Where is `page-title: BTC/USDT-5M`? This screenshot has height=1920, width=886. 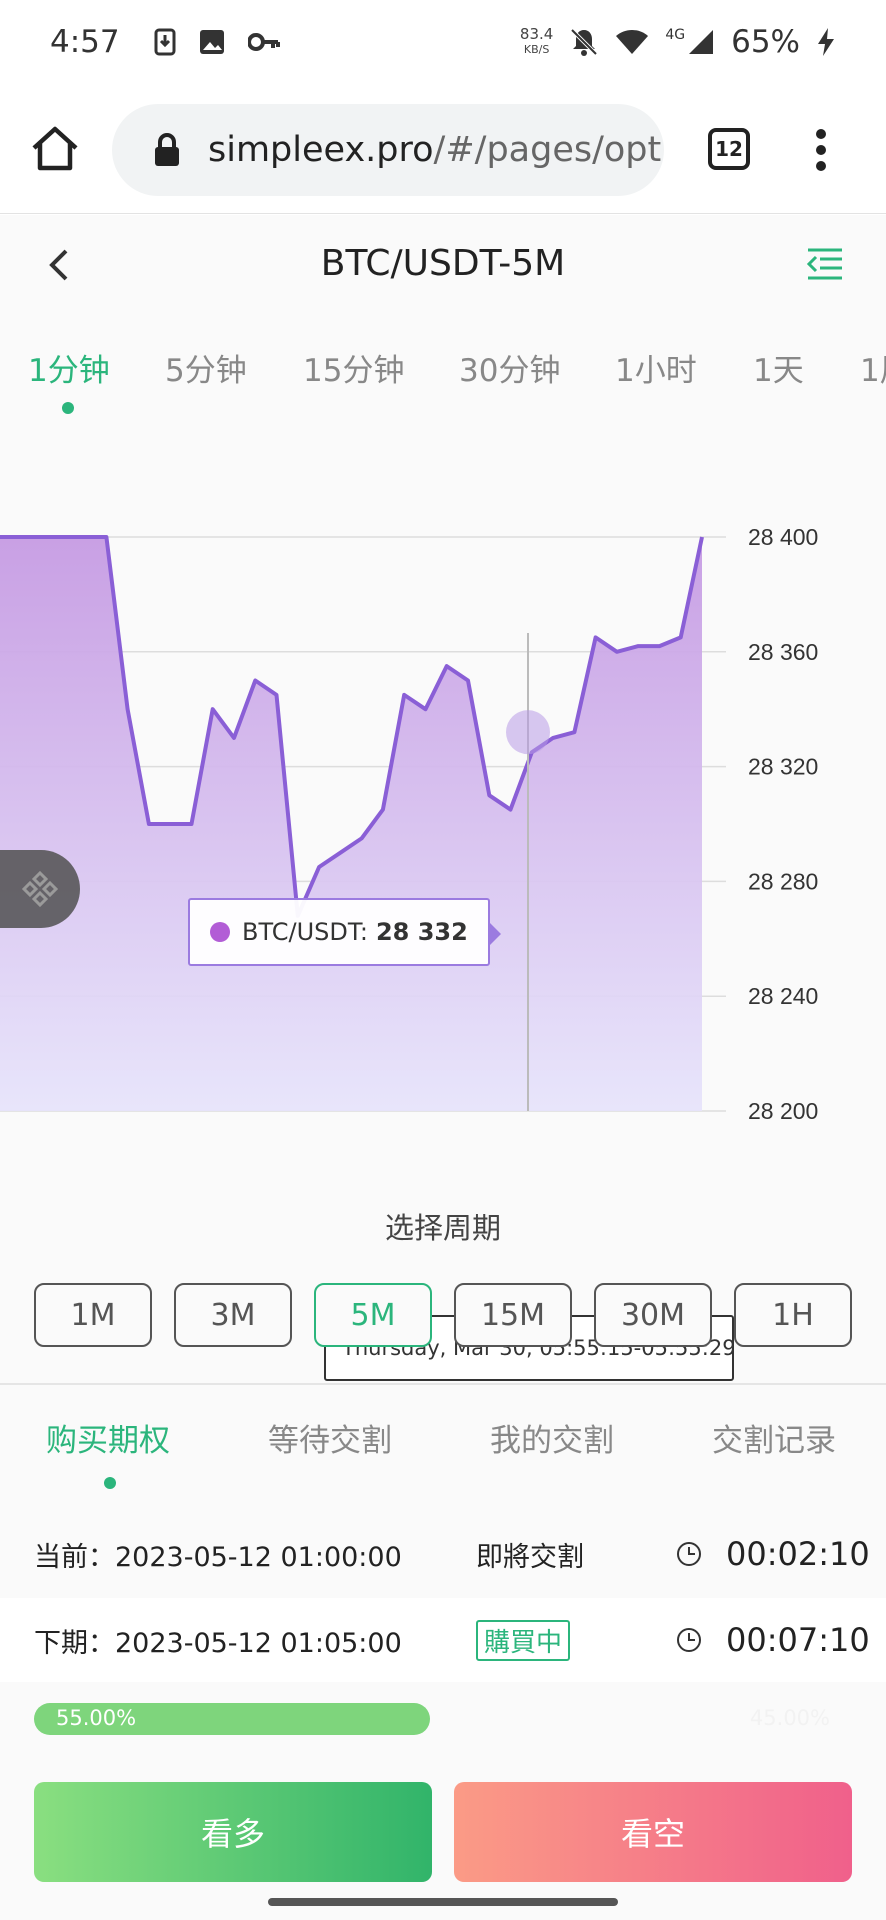
page-title: BTC/USDT-5M is located at coordinates (443, 263).